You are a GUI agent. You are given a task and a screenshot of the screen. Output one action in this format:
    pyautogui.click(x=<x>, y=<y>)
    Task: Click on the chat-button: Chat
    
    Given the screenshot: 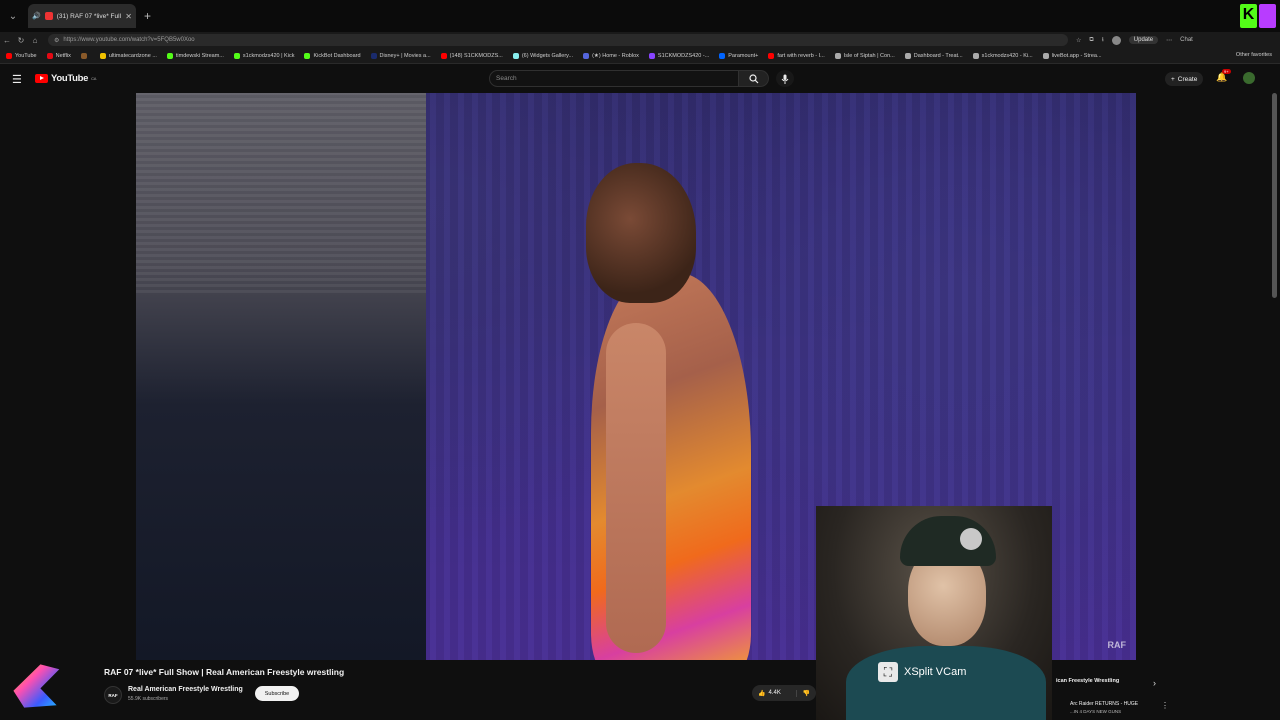 What is the action you would take?
    pyautogui.click(x=1186, y=40)
    